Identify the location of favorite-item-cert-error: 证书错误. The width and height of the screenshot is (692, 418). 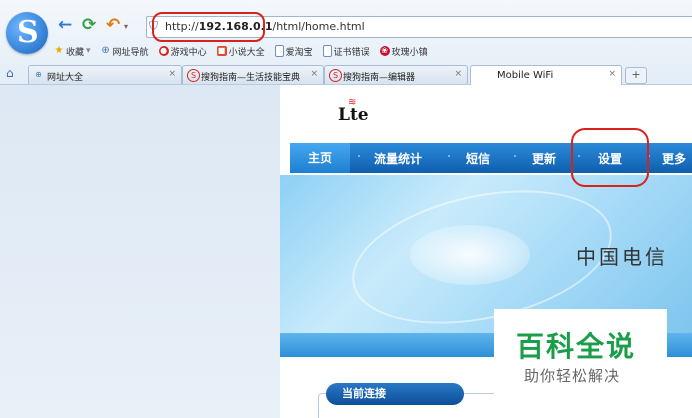
(346, 51).